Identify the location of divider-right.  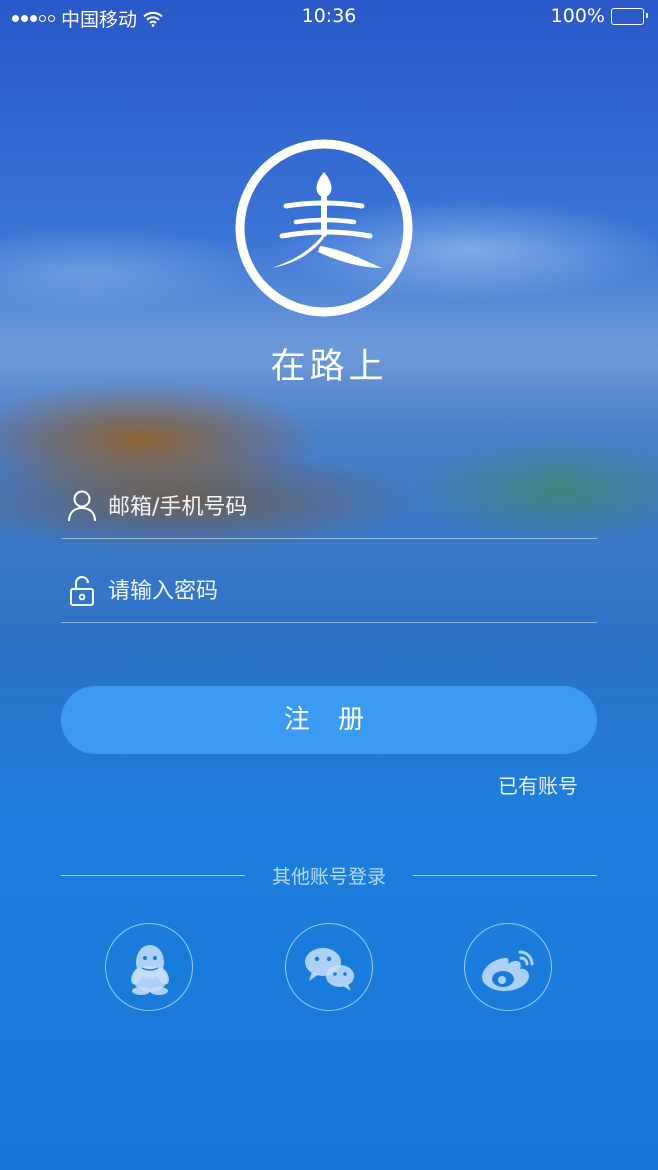
(505, 875).